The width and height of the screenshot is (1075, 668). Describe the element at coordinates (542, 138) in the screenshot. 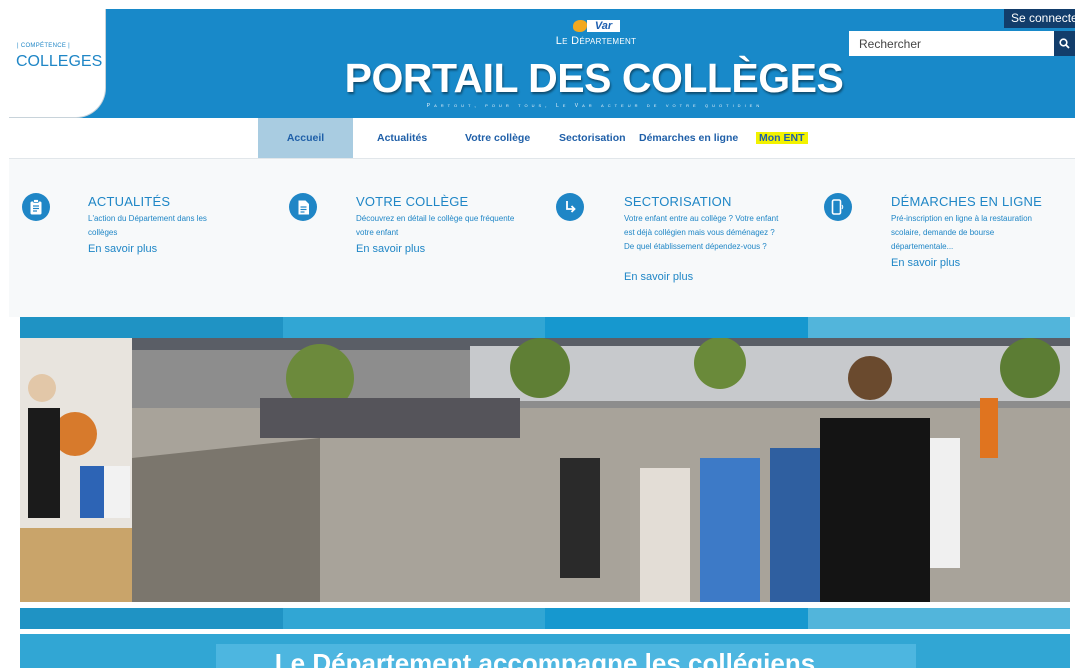

I see `main-nav` at that location.